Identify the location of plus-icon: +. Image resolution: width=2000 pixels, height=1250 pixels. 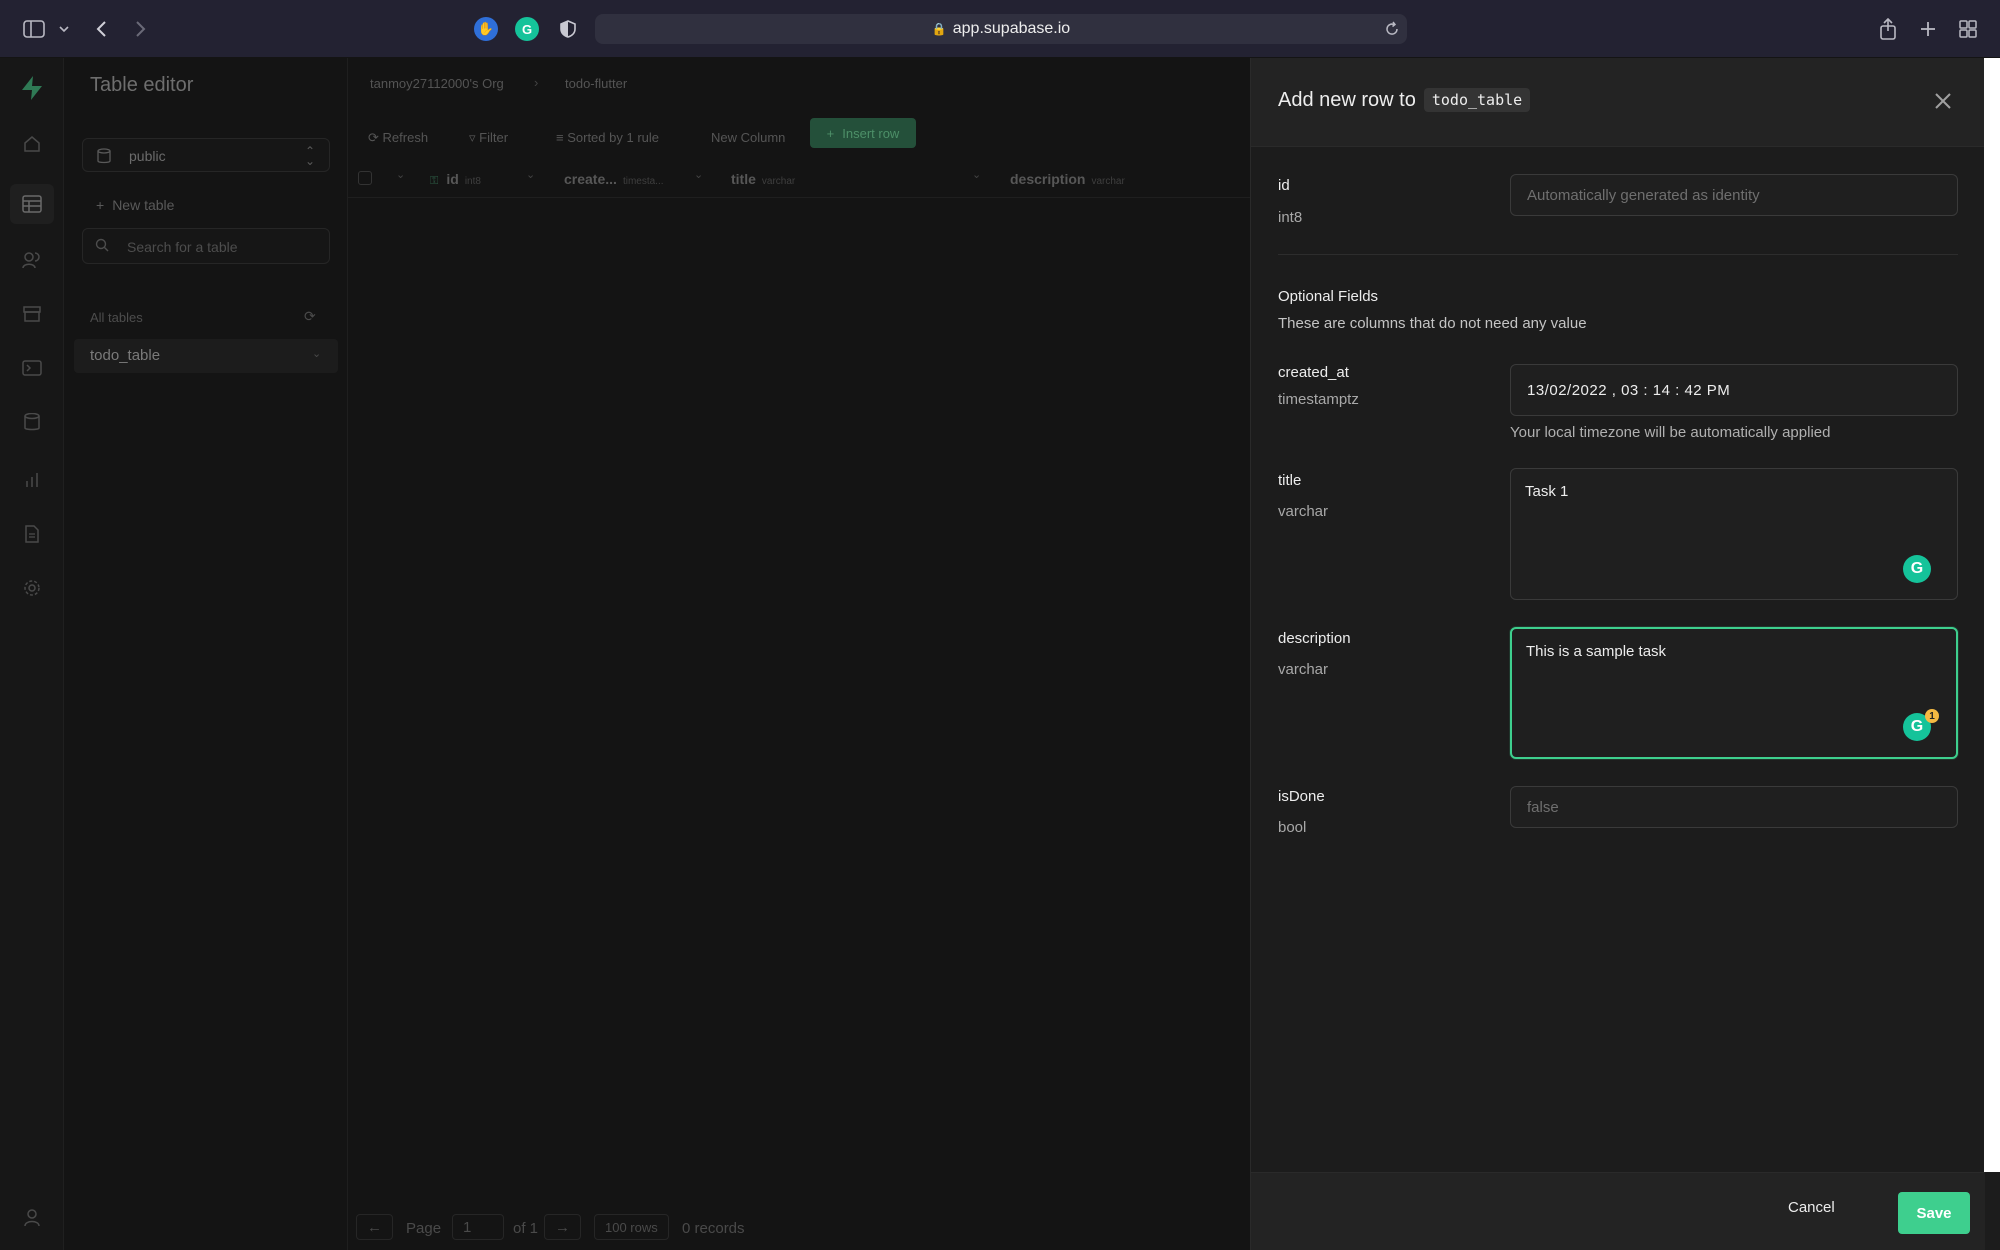
(100, 205).